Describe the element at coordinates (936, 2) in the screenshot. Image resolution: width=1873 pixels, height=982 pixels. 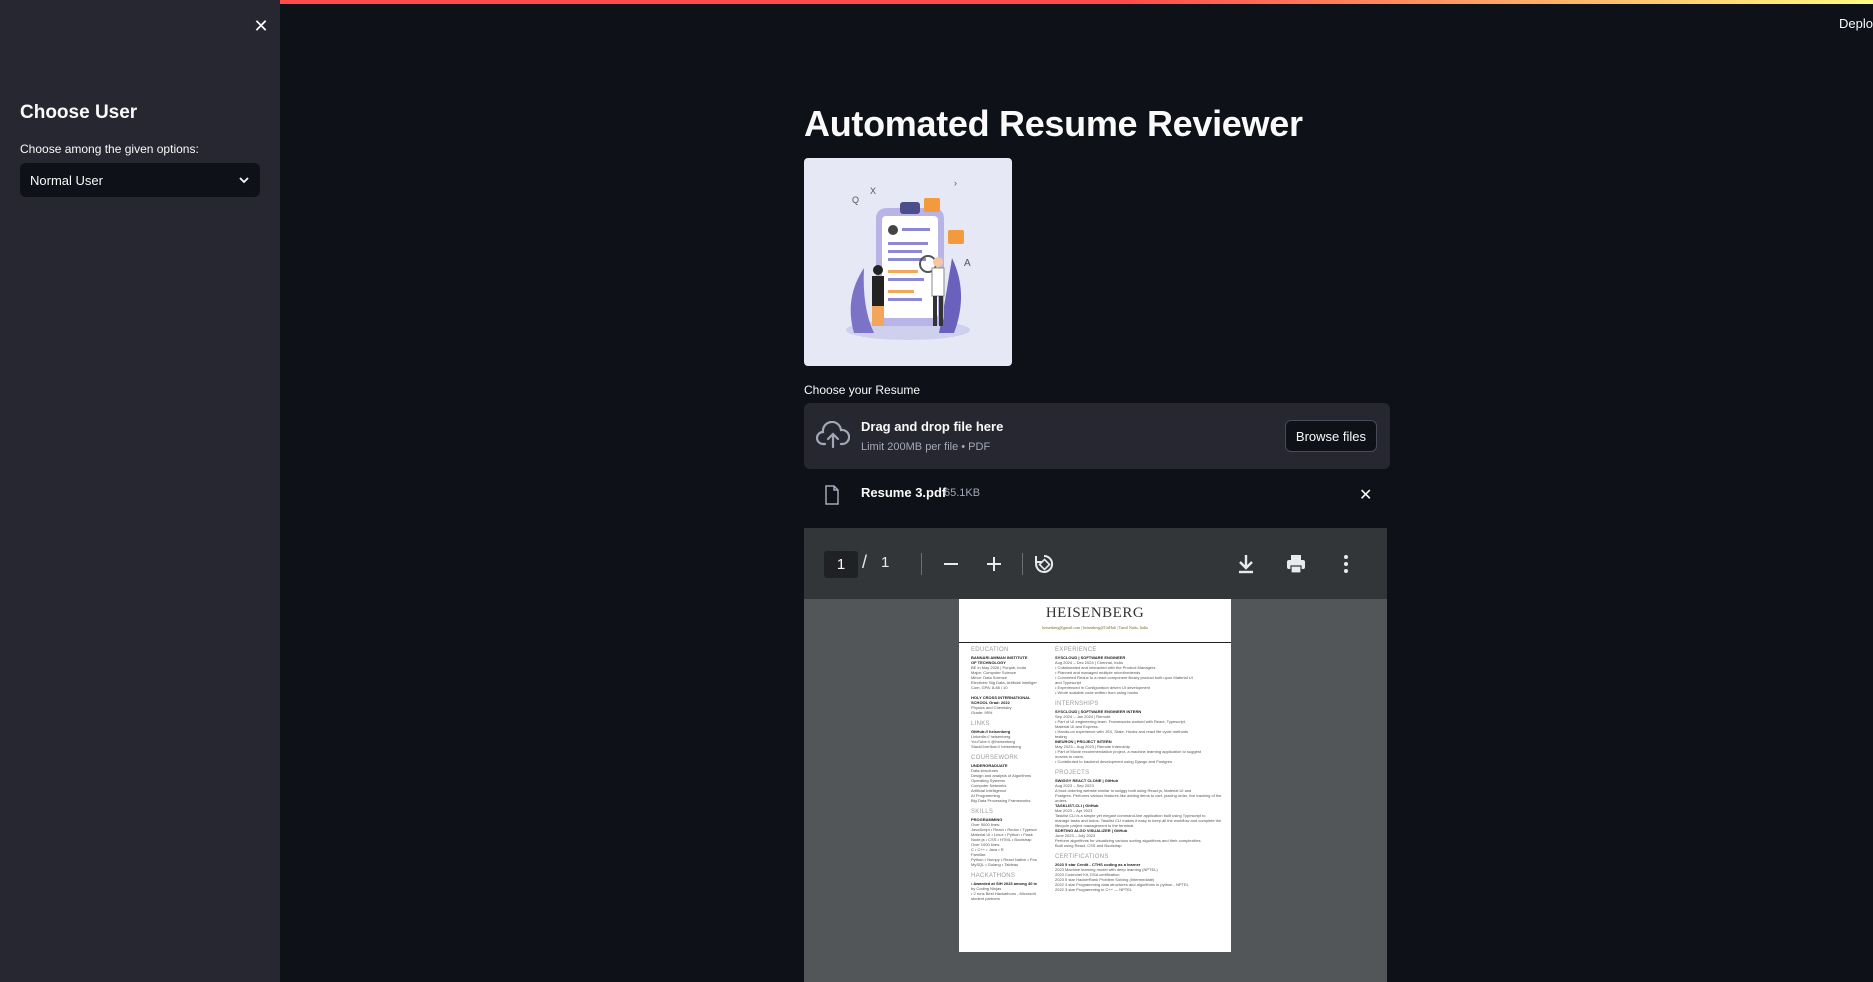
I see `top-progress-bar` at that location.